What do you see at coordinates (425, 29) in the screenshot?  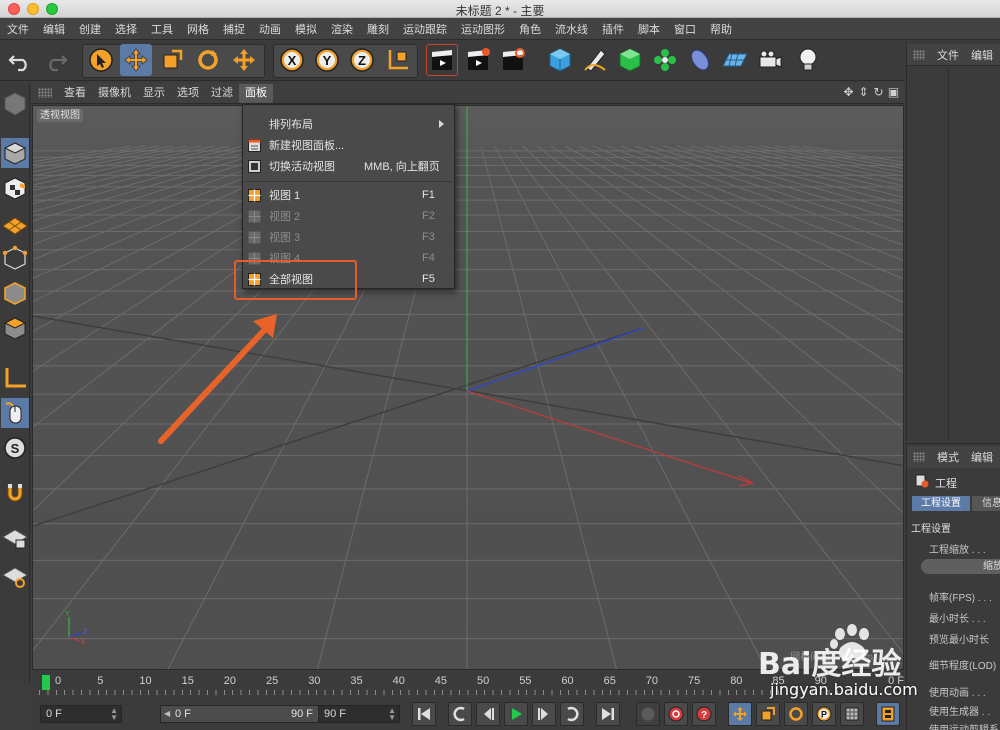 I see `menu-motion-tracking: 运动跟踪` at bounding box center [425, 29].